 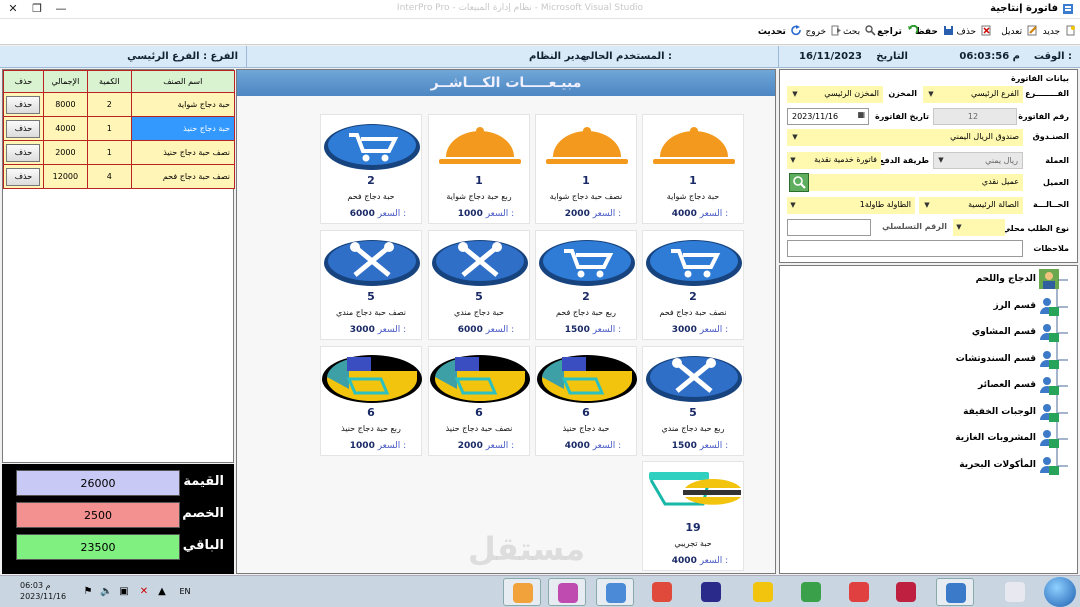 What do you see at coordinates (586, 169) in the screenshot?
I see `product-card: 1 نصف حبة دجاج شواية 2000 السعر :` at bounding box center [586, 169].